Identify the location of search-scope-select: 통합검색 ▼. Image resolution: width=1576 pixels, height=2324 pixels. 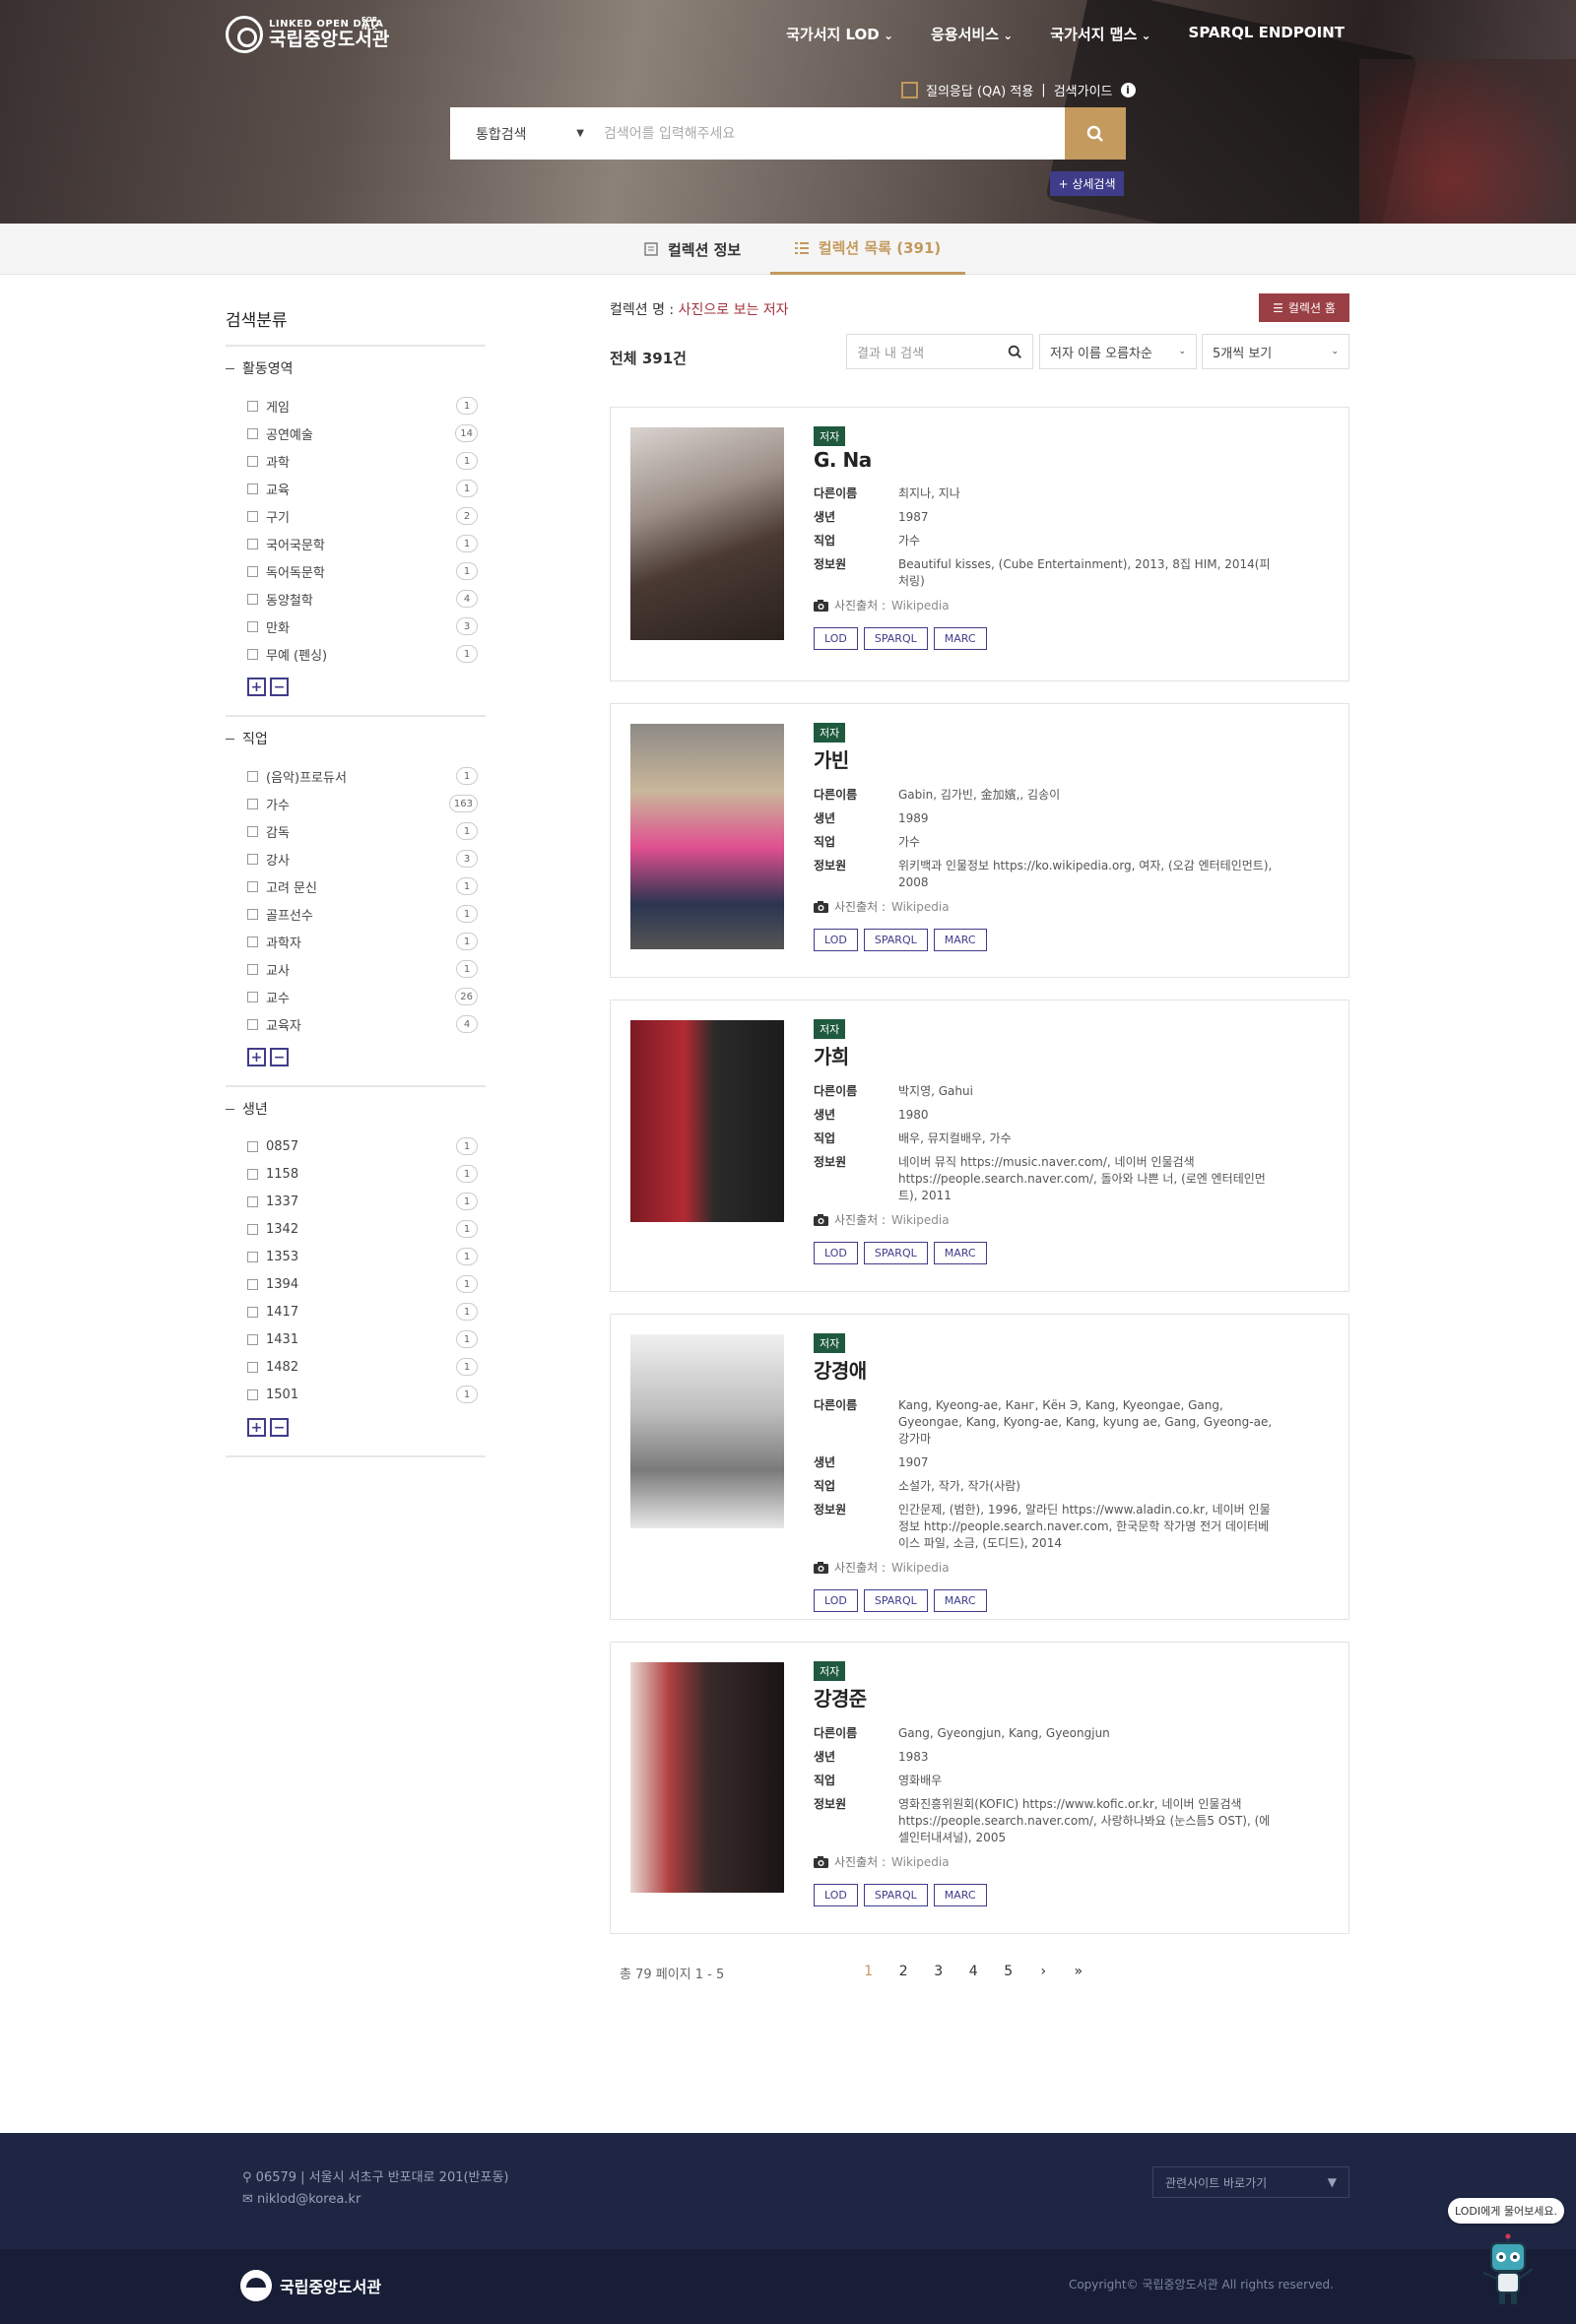
(527, 134).